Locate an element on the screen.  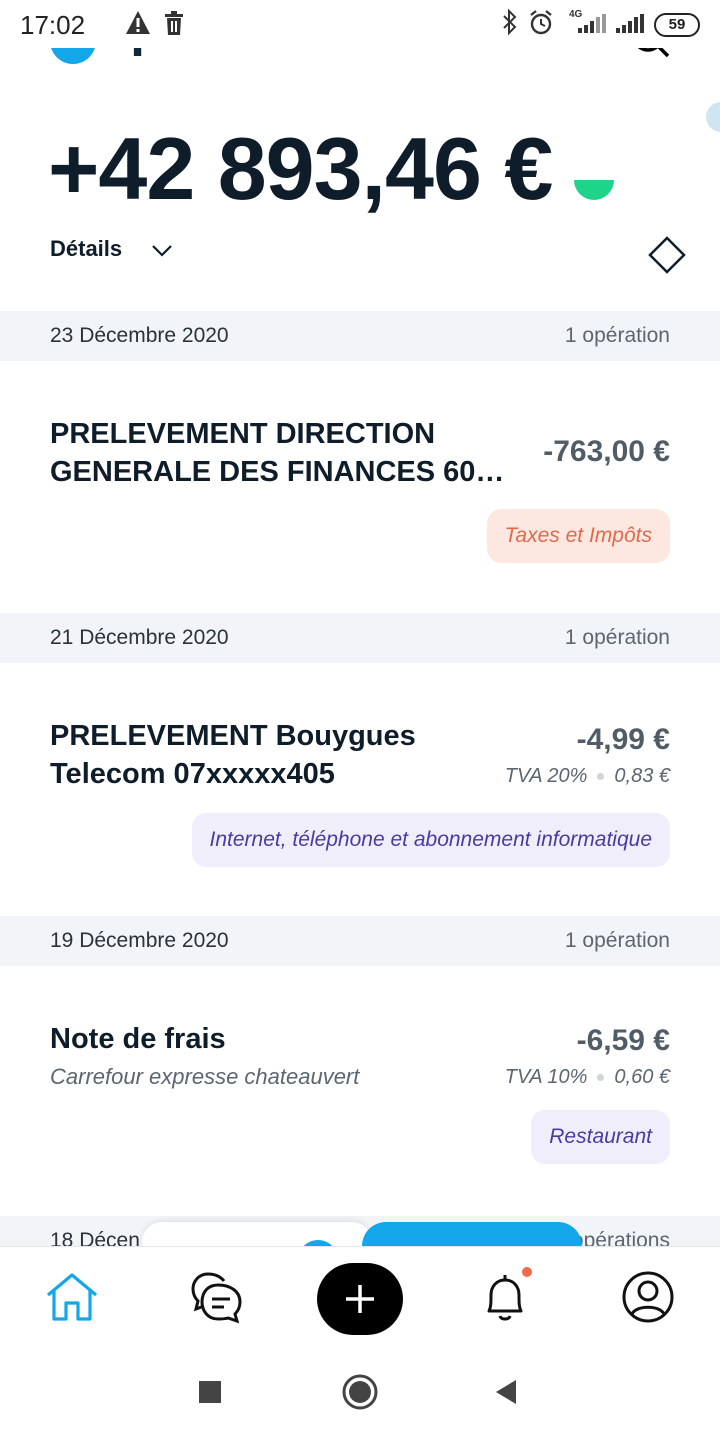
transaction-title: Note de frais is located at coordinates (138, 1039).